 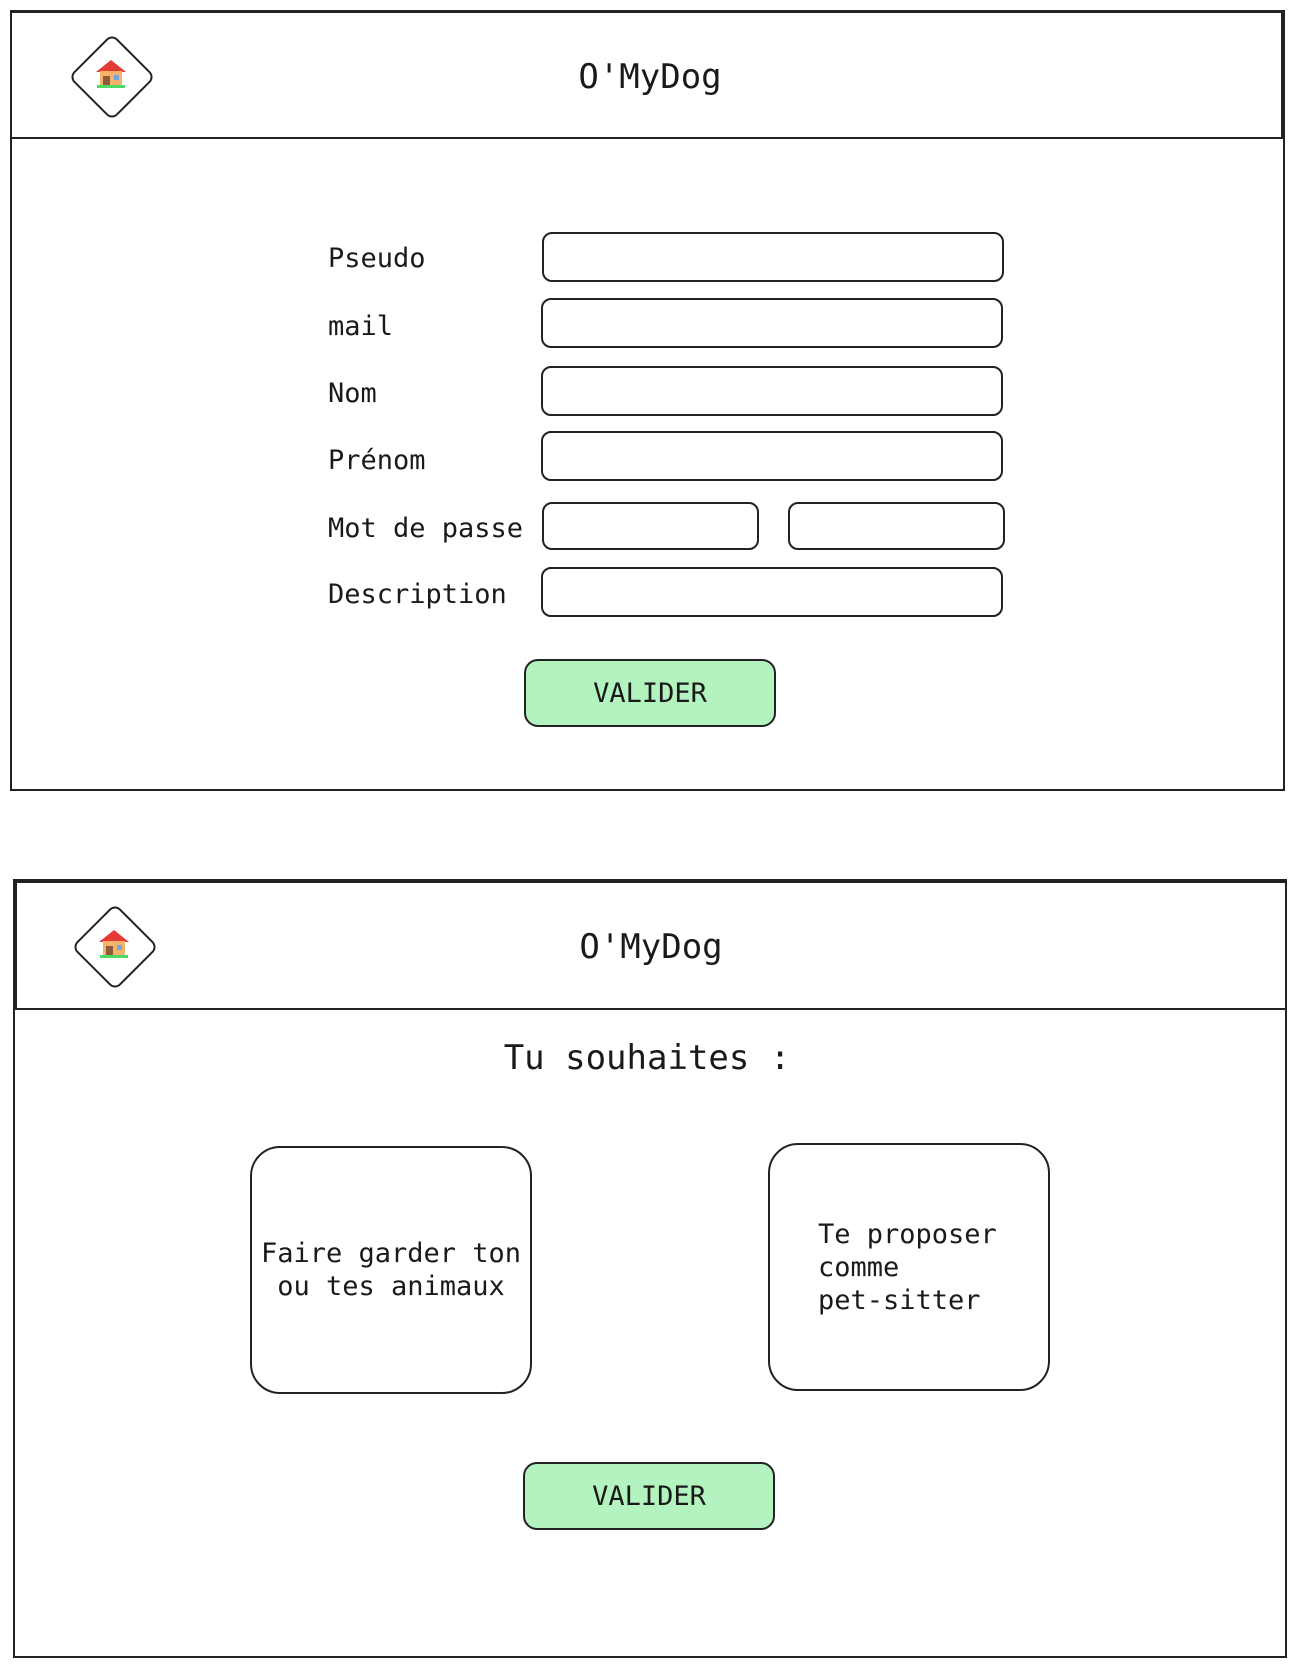 I want to click on prenom-input, so click(x=772, y=456).